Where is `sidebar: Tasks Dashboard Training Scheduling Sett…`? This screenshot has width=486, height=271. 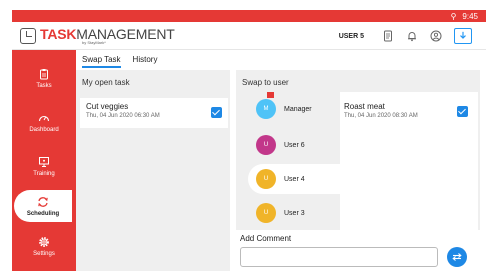
sidebar: Tasks Dashboard Training Scheduling Sett… is located at coordinates (44, 160).